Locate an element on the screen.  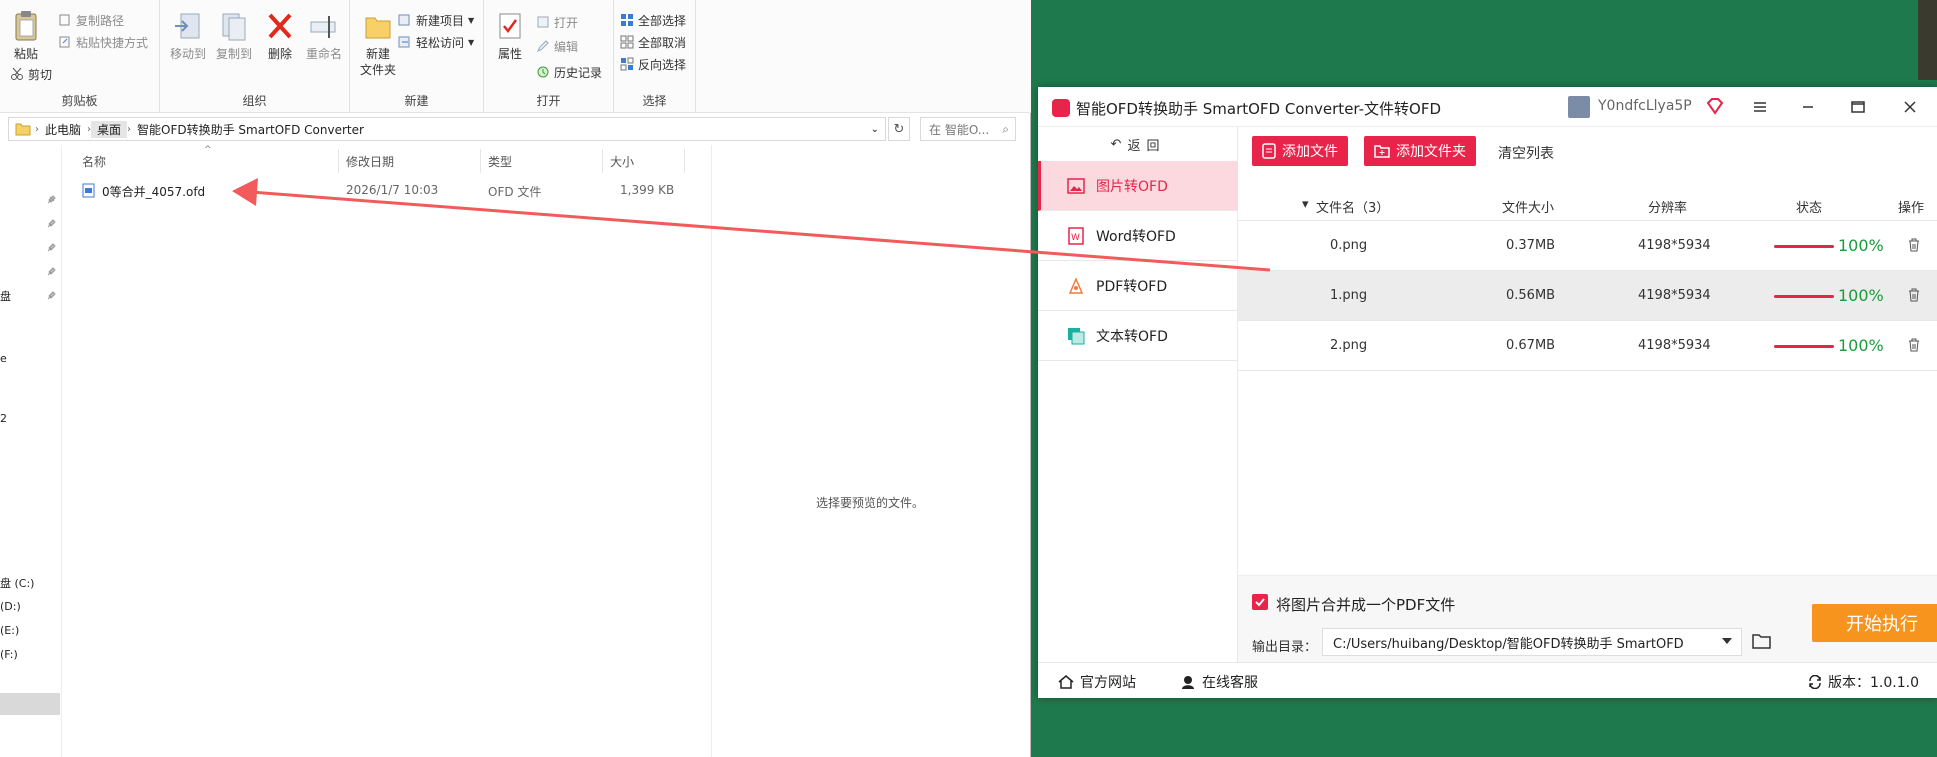
open-icon is located at coordinates (543, 22).